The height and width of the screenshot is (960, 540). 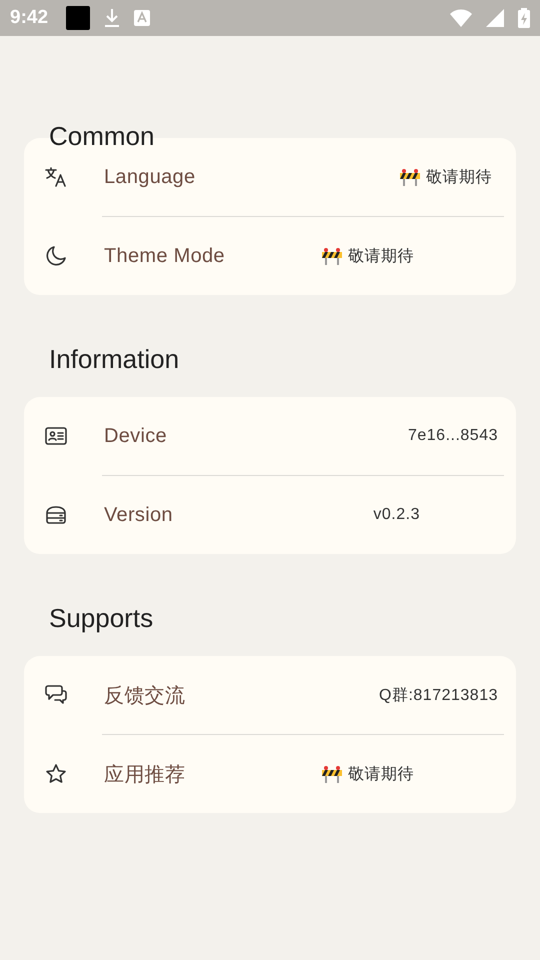 I want to click on setting-label: 应用推荐, so click(x=213, y=774).